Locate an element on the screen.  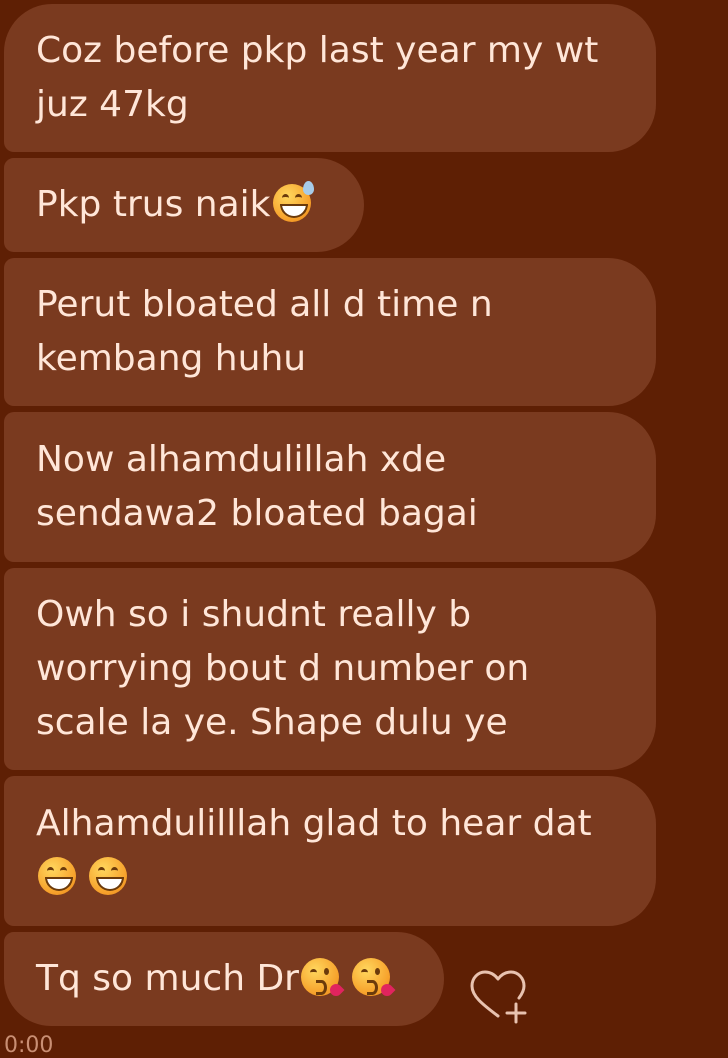
message-bubble: Coz before pkp last year my wt juz 47kg is located at coordinates (330, 78).